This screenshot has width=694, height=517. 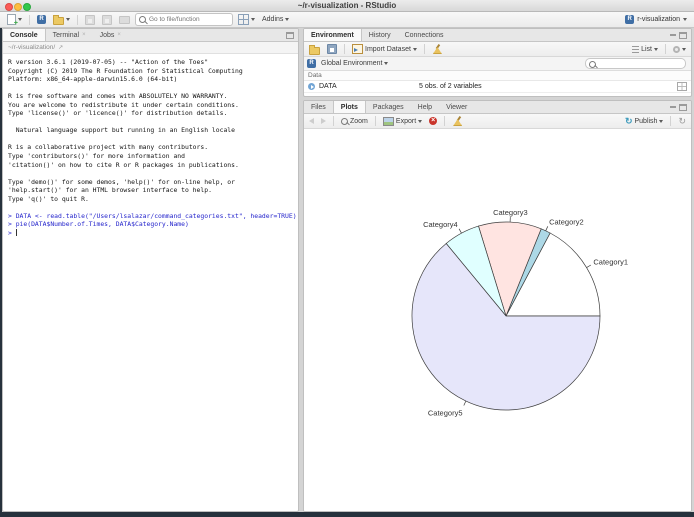 I want to click on r-environment-icon, so click(x=311, y=63).